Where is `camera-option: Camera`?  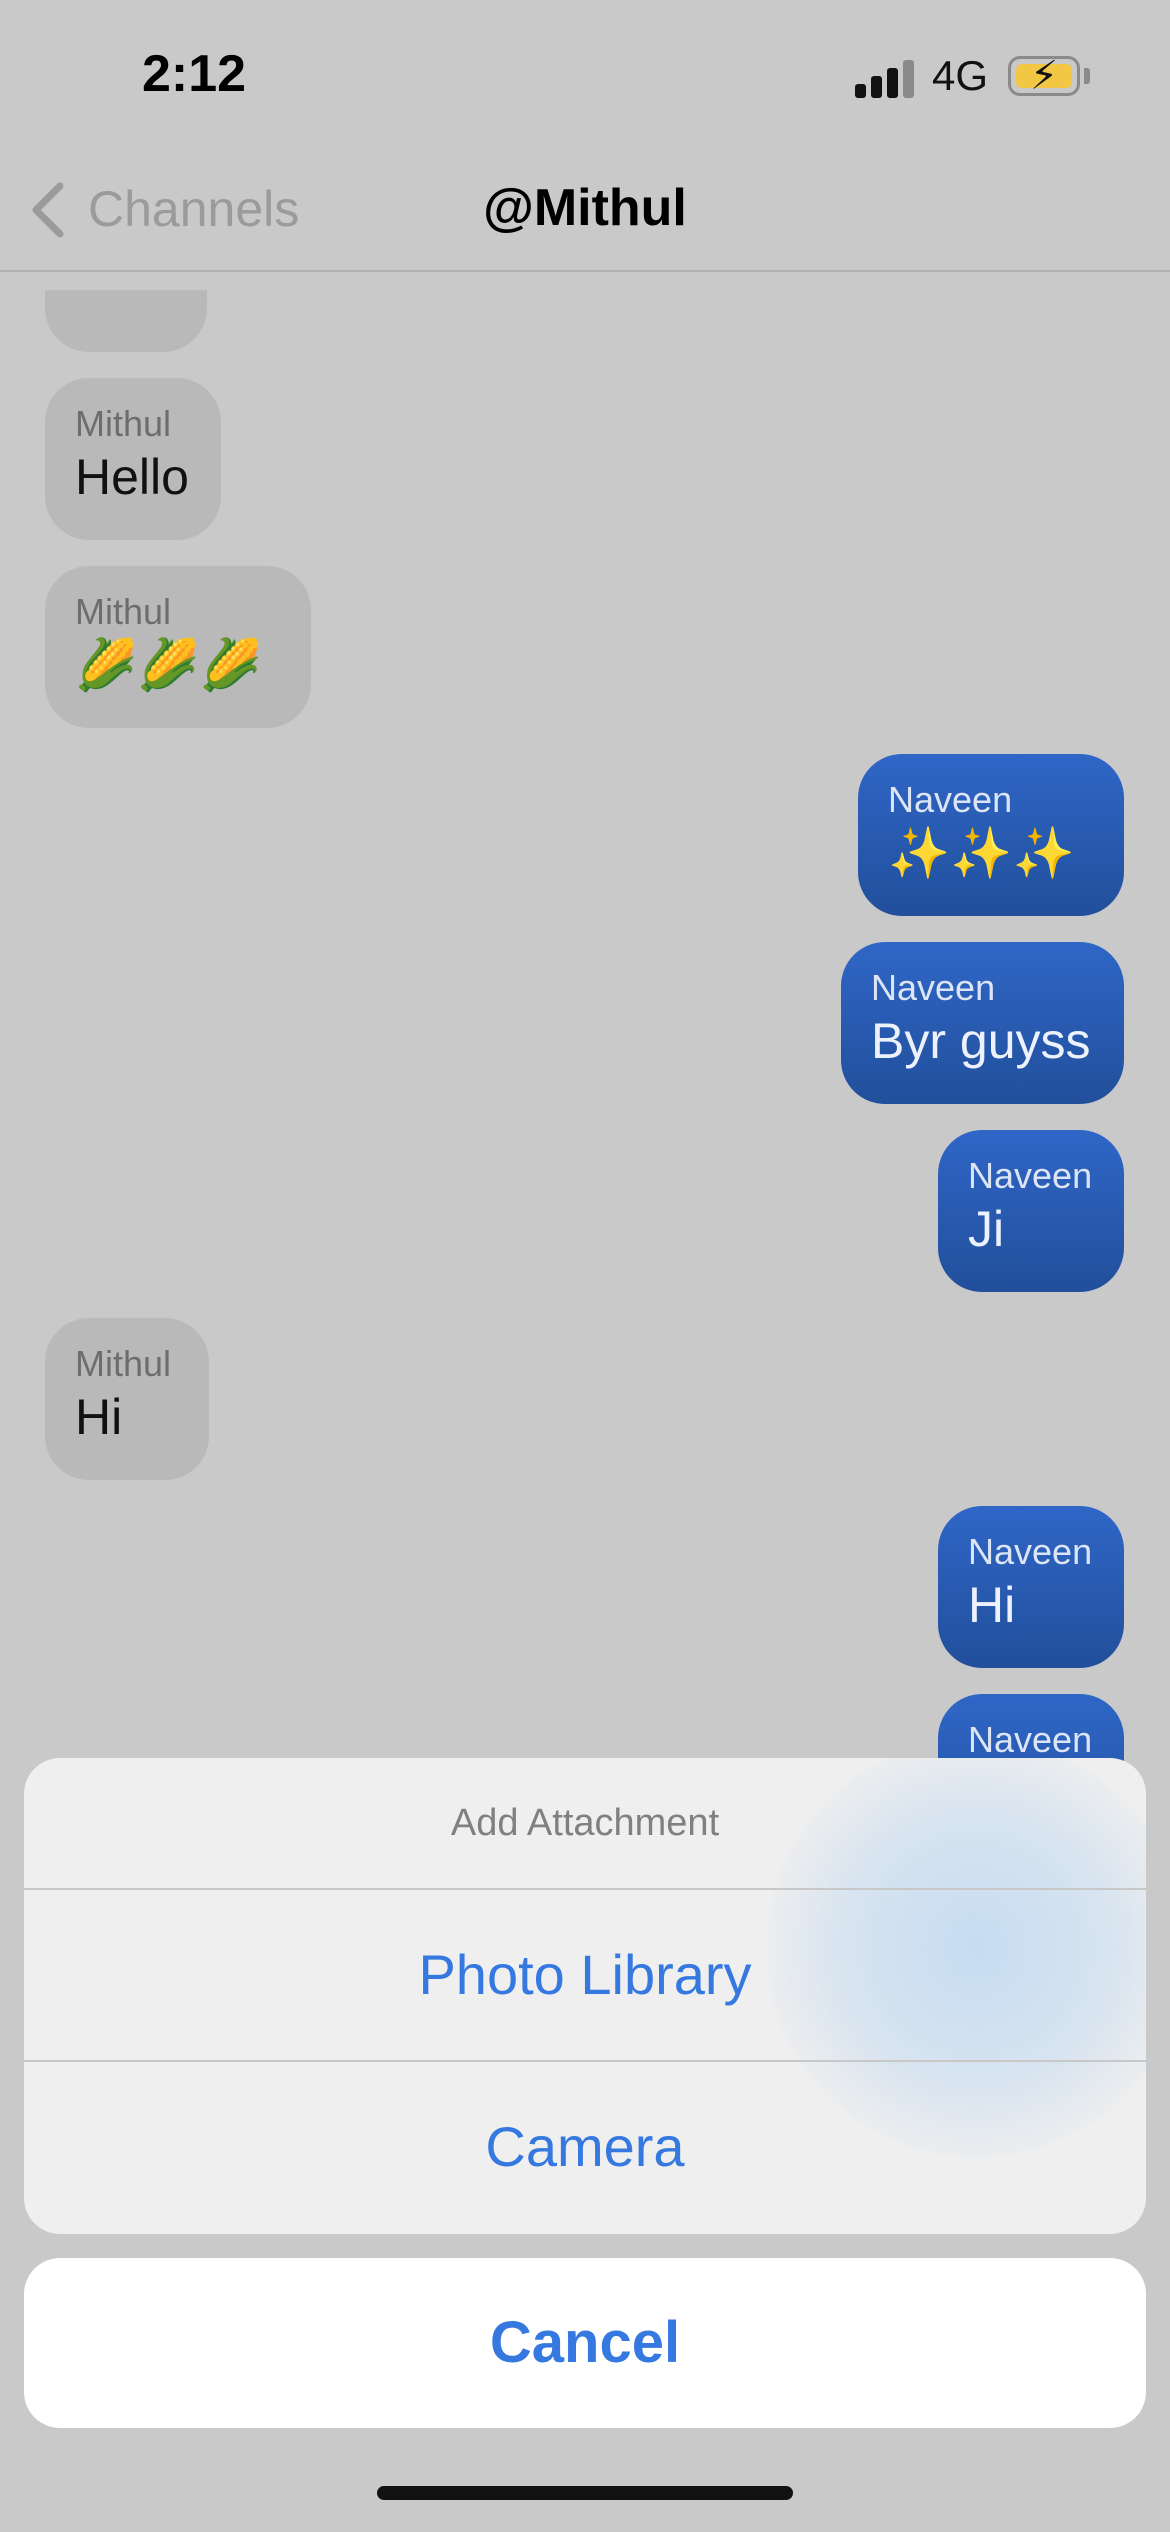 camera-option: Camera is located at coordinates (585, 2147).